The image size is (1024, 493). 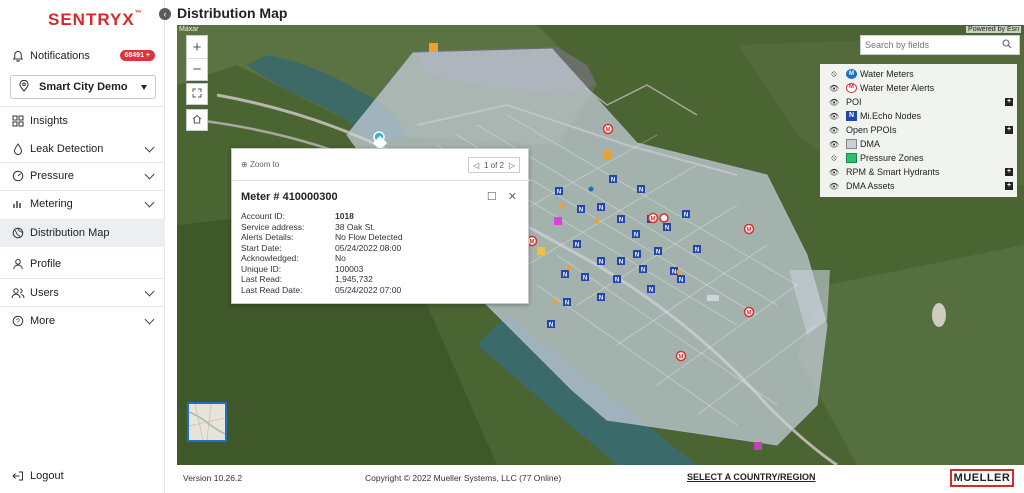 What do you see at coordinates (893, 172) in the screenshot?
I see `layer-label: RPM & Smart Hydrants` at bounding box center [893, 172].